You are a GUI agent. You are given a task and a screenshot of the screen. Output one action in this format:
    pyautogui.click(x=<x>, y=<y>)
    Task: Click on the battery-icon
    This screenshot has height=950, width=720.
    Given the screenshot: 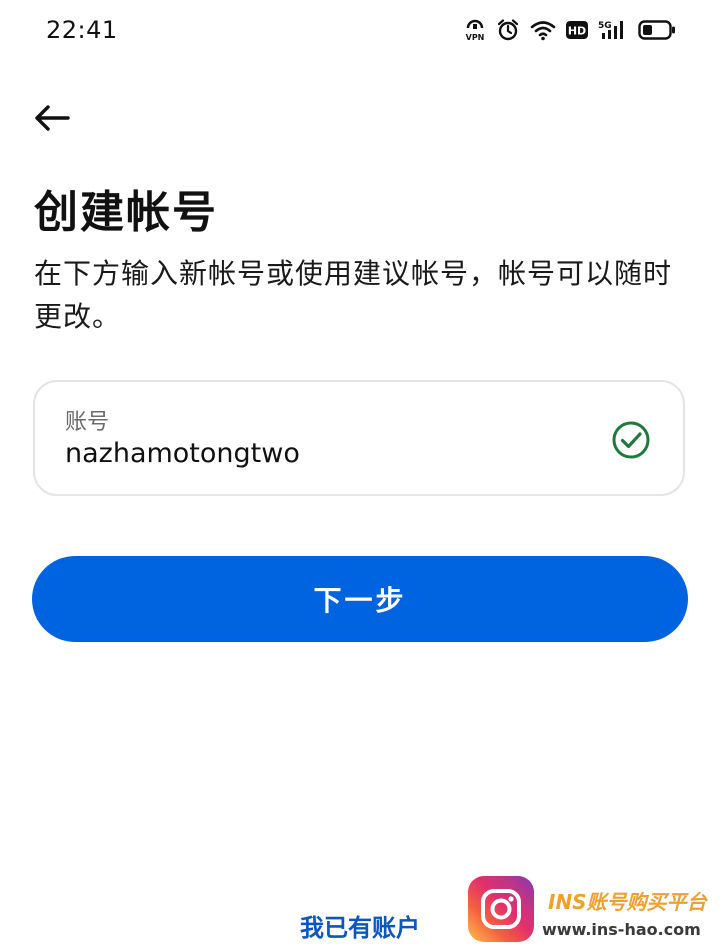 What is the action you would take?
    pyautogui.click(x=657, y=30)
    